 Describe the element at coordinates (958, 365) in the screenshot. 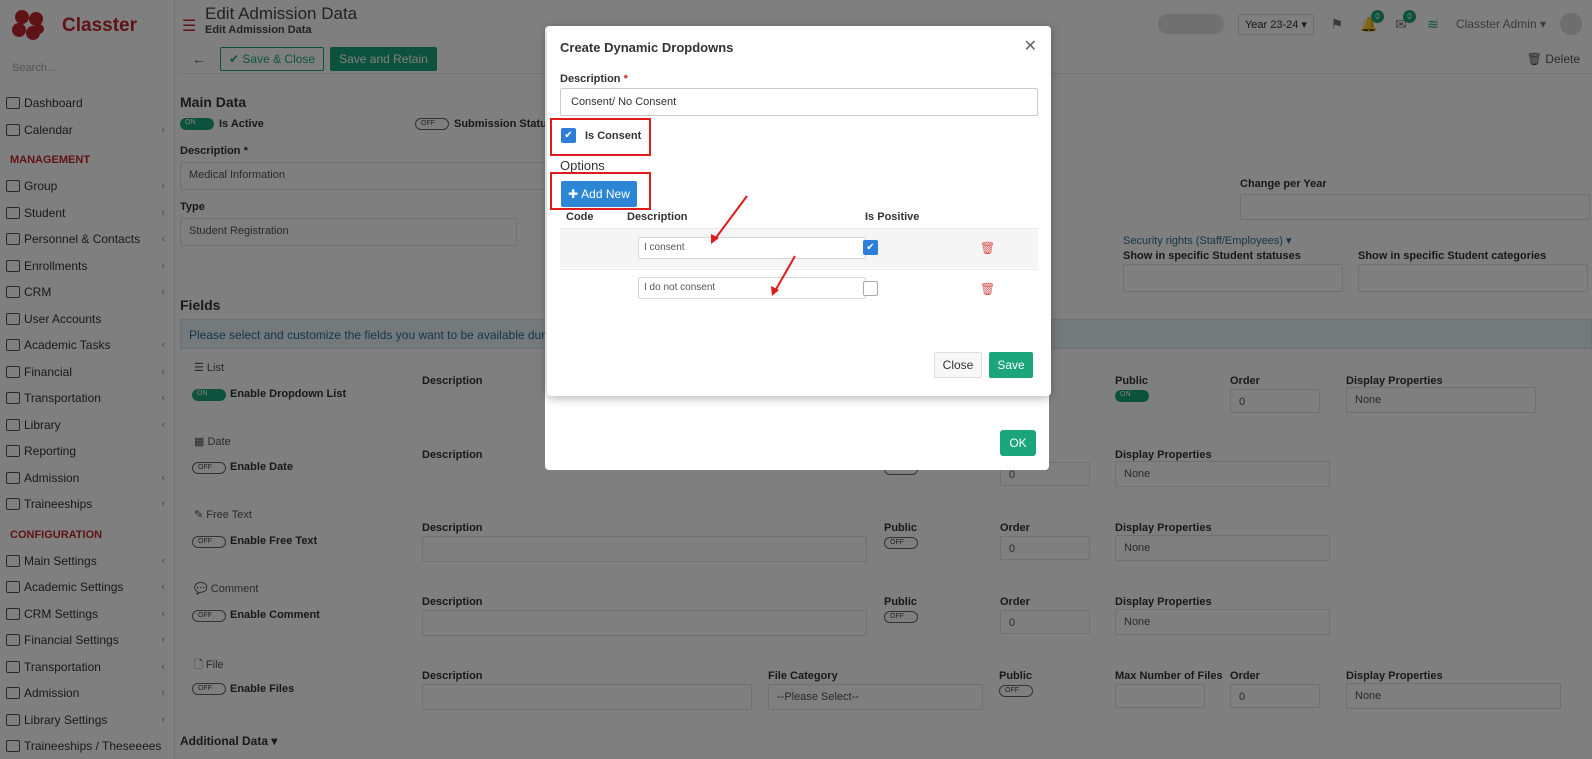

I see `close-button: Close` at that location.